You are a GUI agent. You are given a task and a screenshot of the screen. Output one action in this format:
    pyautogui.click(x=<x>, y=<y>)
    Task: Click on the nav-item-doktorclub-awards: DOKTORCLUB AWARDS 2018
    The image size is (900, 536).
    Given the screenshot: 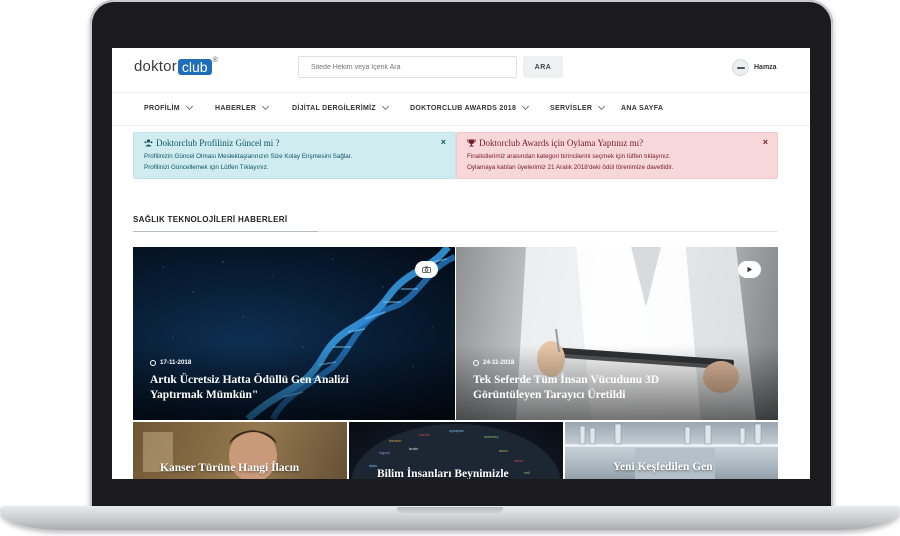 What is the action you would take?
    pyautogui.click(x=470, y=107)
    